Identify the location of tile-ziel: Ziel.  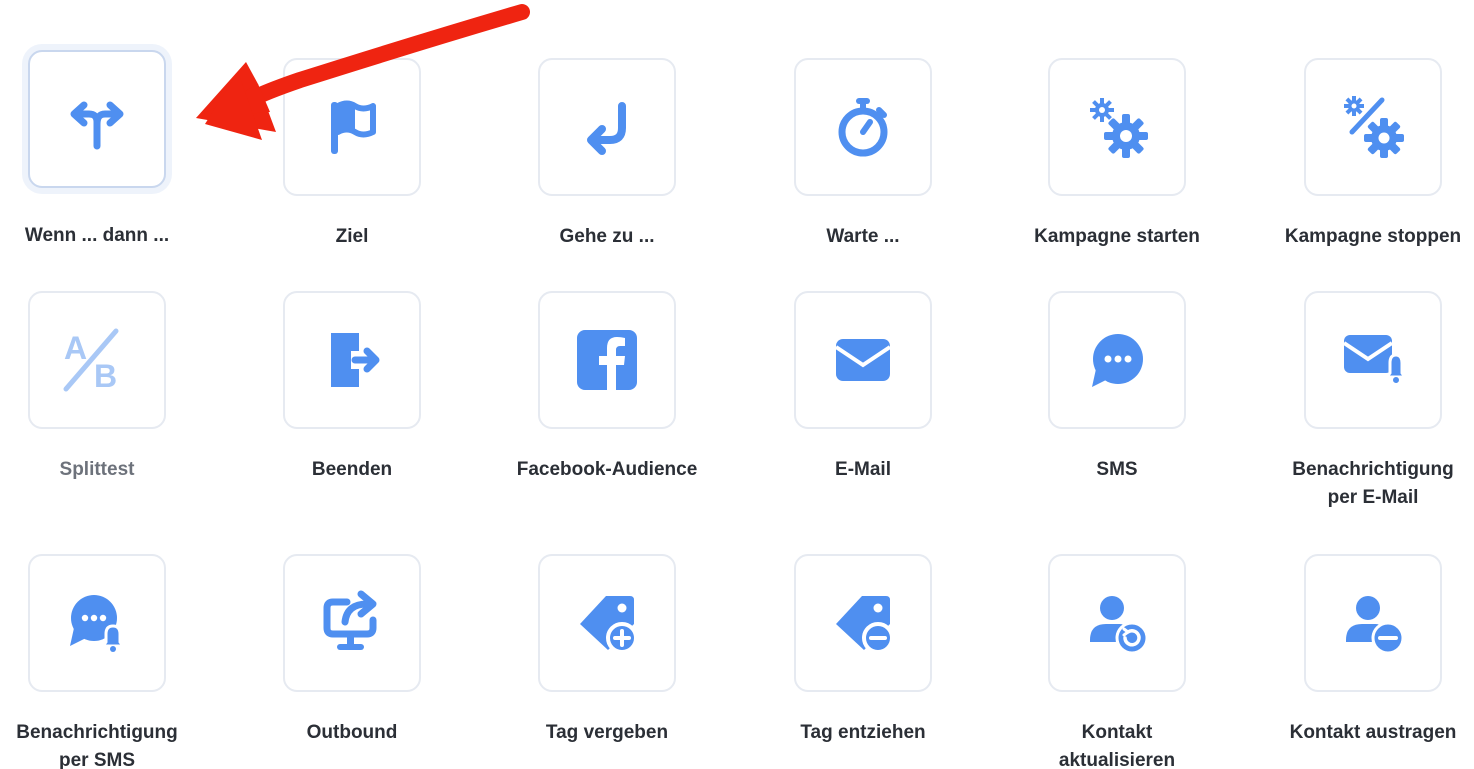
(352, 154).